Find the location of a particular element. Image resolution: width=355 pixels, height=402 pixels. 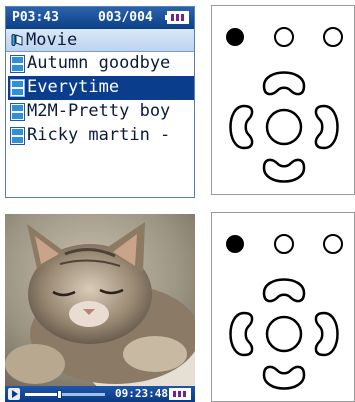

folder-header: Movie is located at coordinates (100, 40).